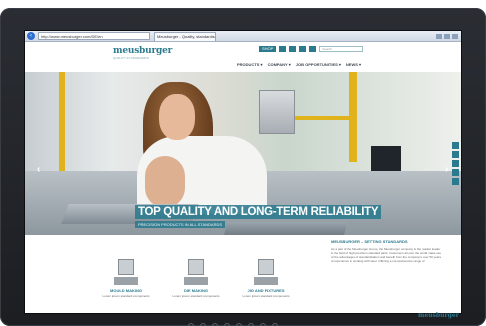 The height and width of the screenshot is (326, 486). I want to click on product-title: MOULD MAKING, so click(126, 290).